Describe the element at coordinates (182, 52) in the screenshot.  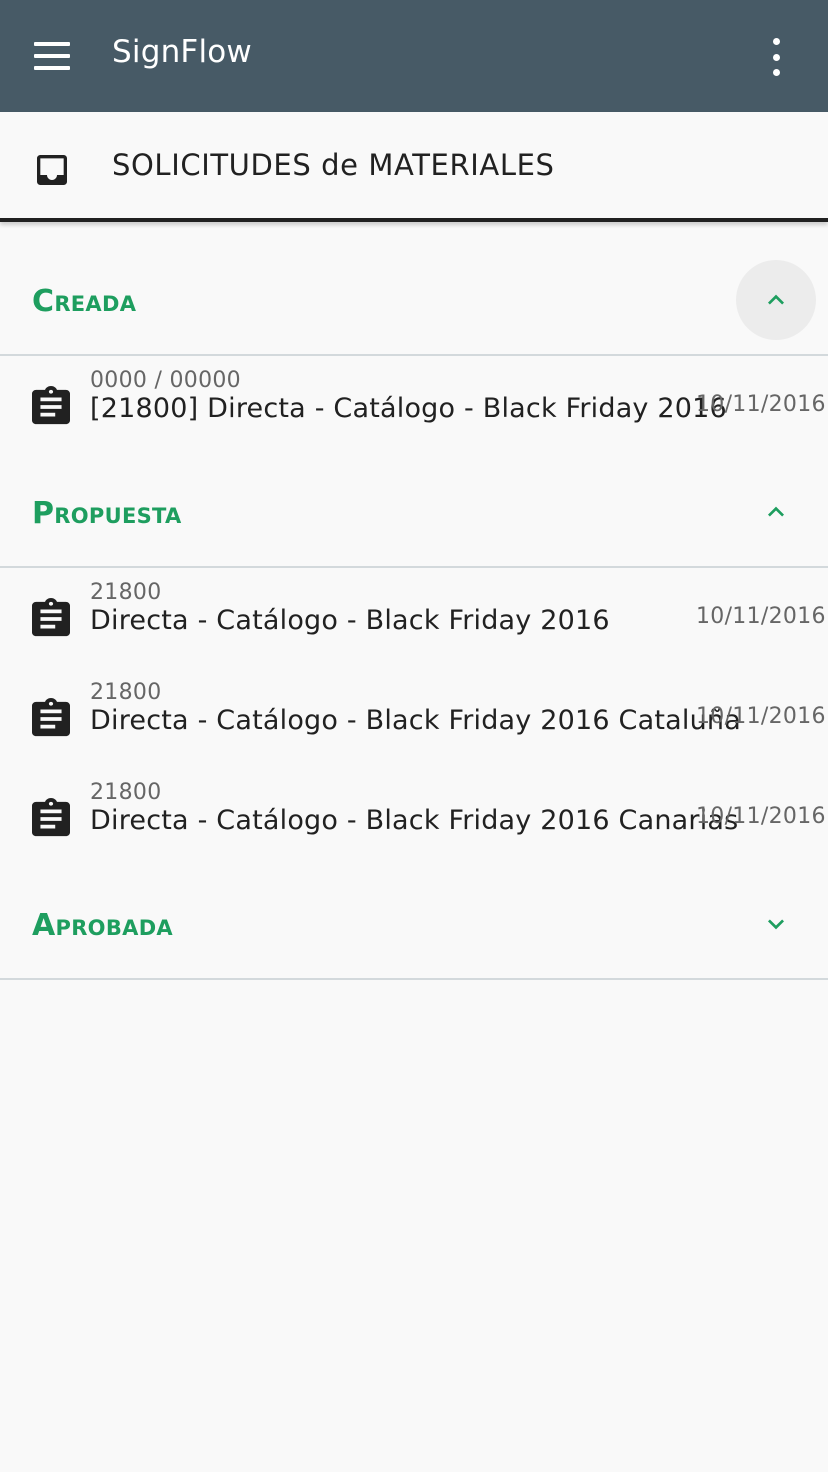
I see `app-title: SignFlow` at that location.